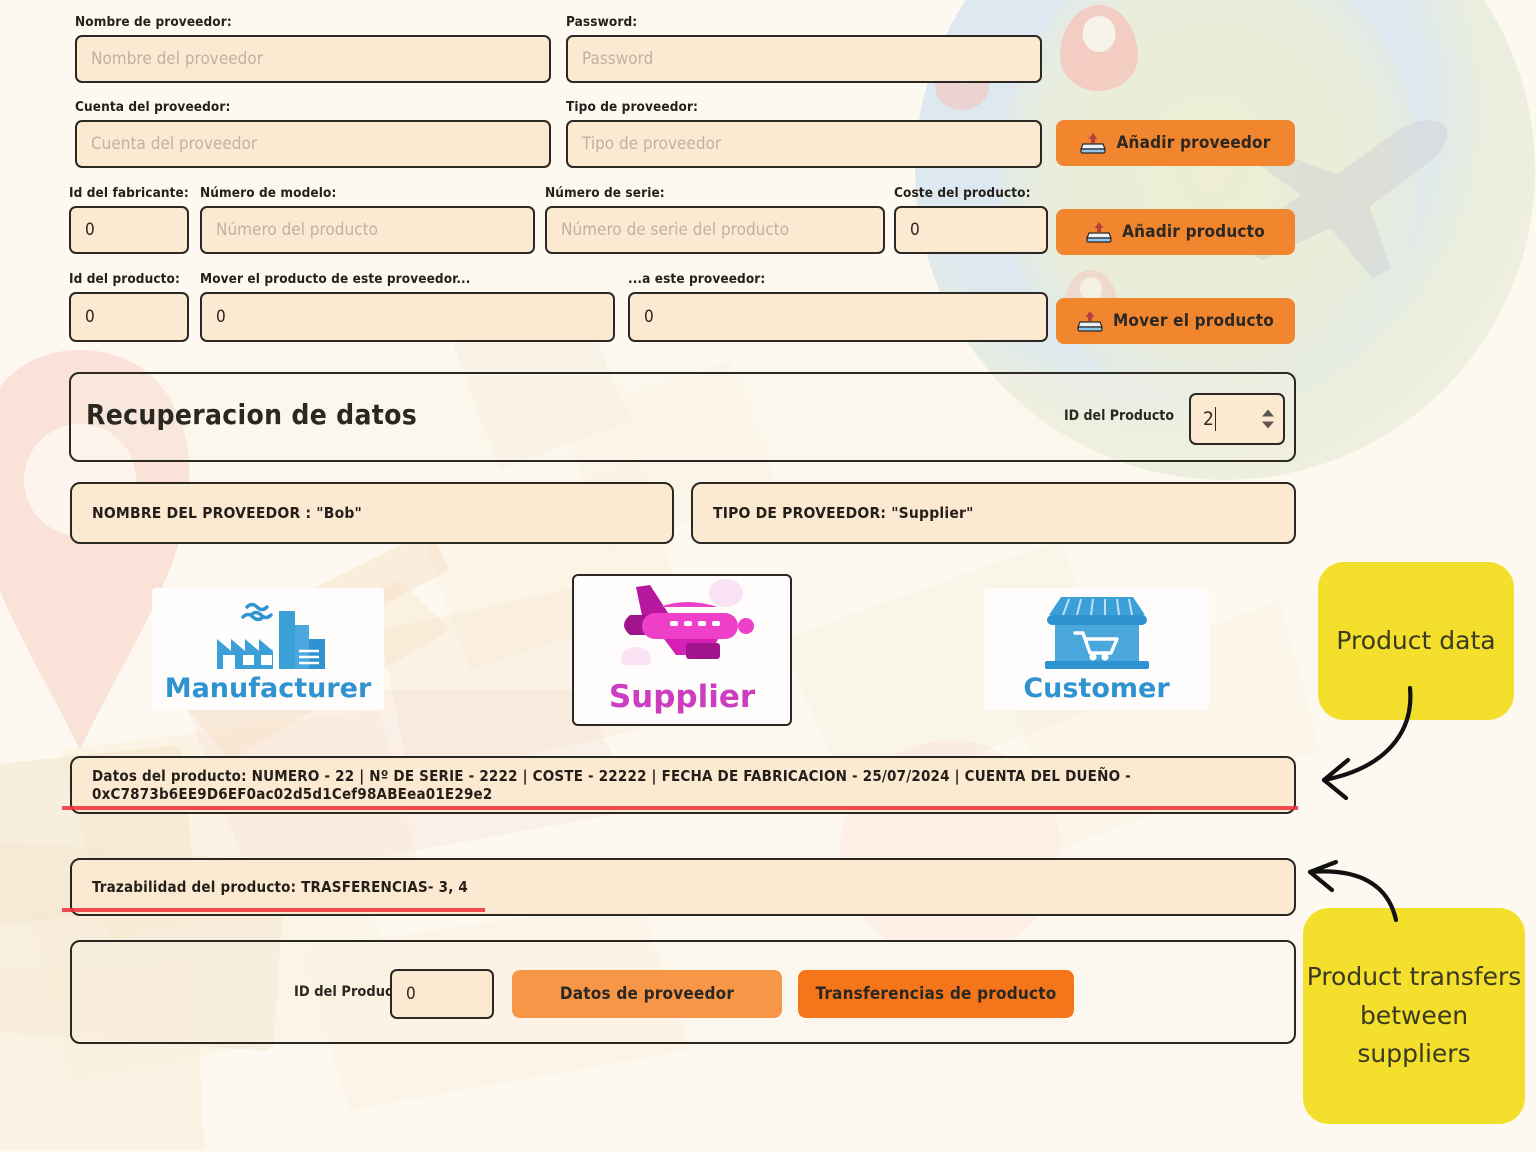 This screenshot has width=1536, height=1152. Describe the element at coordinates (124, 279) in the screenshot. I see `label-product-id: Id del producto:` at that location.